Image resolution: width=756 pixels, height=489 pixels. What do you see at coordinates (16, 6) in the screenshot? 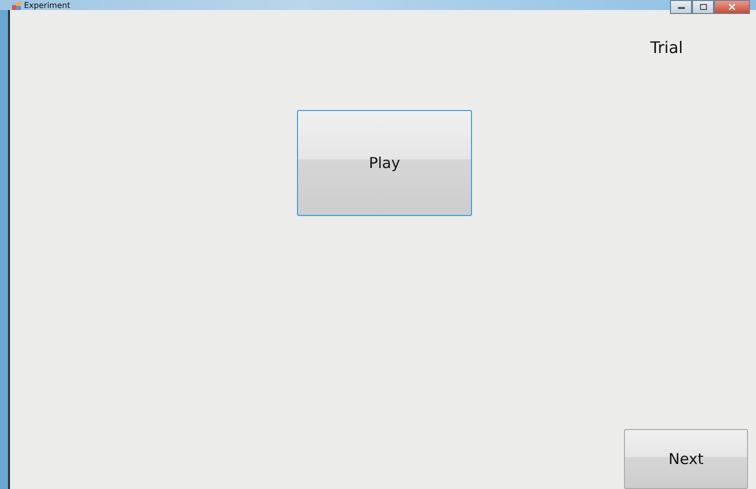
I see `app-icon` at bounding box center [16, 6].